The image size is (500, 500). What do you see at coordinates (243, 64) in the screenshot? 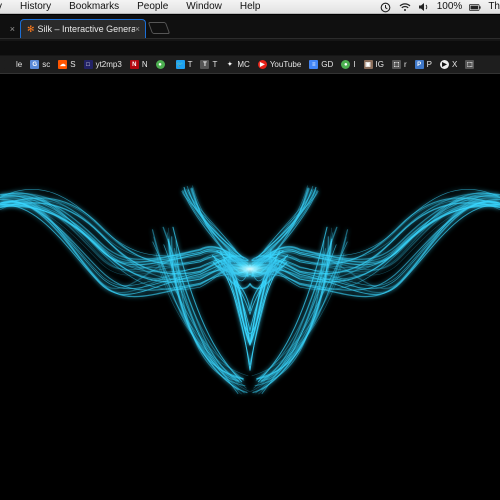
I see `bookmark-label: MC` at bounding box center [243, 64].